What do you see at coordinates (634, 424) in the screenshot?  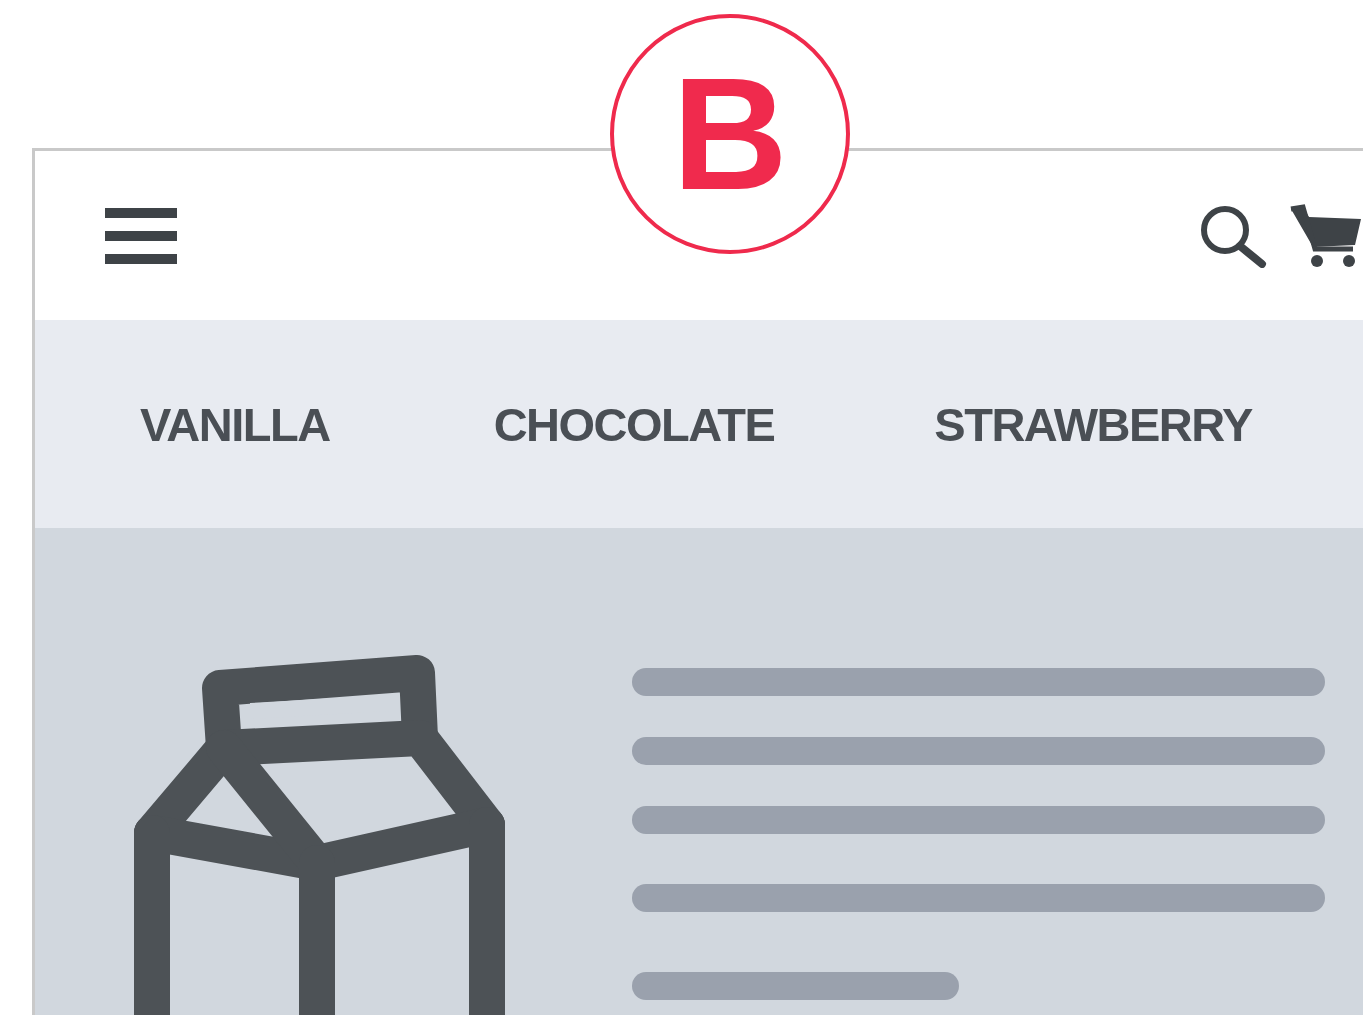 I see `category-tab: CHOCOLATE` at bounding box center [634, 424].